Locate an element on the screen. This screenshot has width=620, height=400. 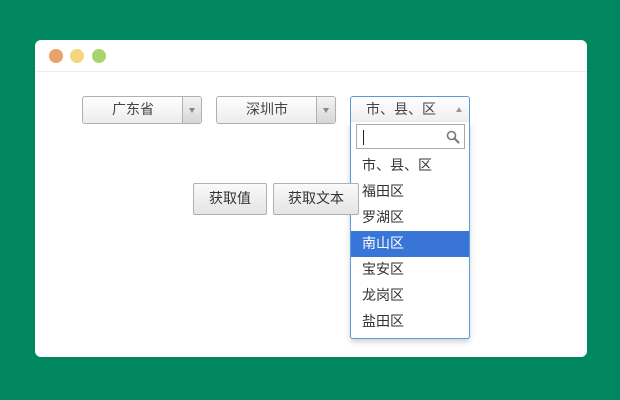
district-dropdown: 市、县、区 福田区 罗湖区 南山区 宝安区 龙岗区 盐田区 is located at coordinates (410, 230).